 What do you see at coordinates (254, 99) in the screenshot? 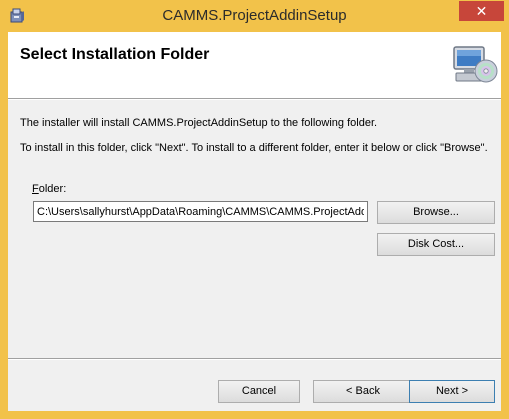
I see `header-divider` at bounding box center [254, 99].